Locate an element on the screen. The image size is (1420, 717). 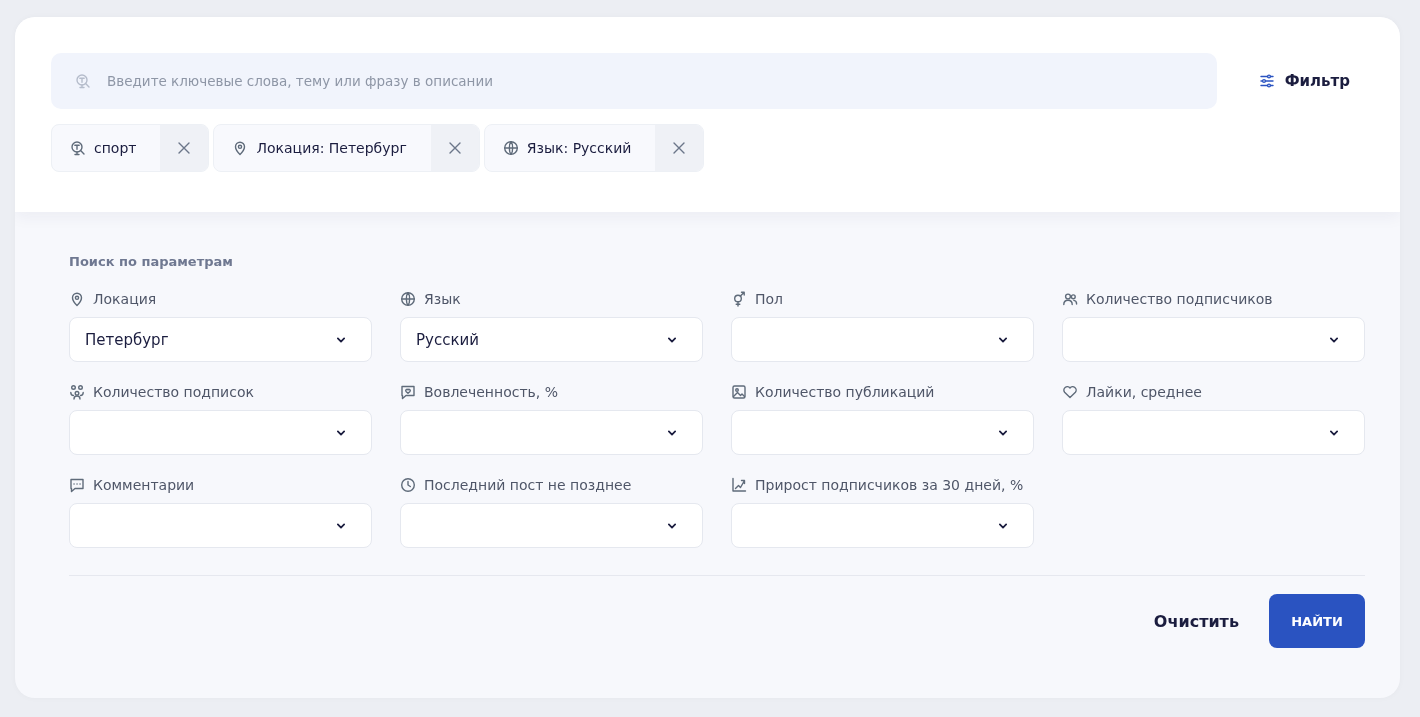
field-label: Комментарии is located at coordinates (144, 485).